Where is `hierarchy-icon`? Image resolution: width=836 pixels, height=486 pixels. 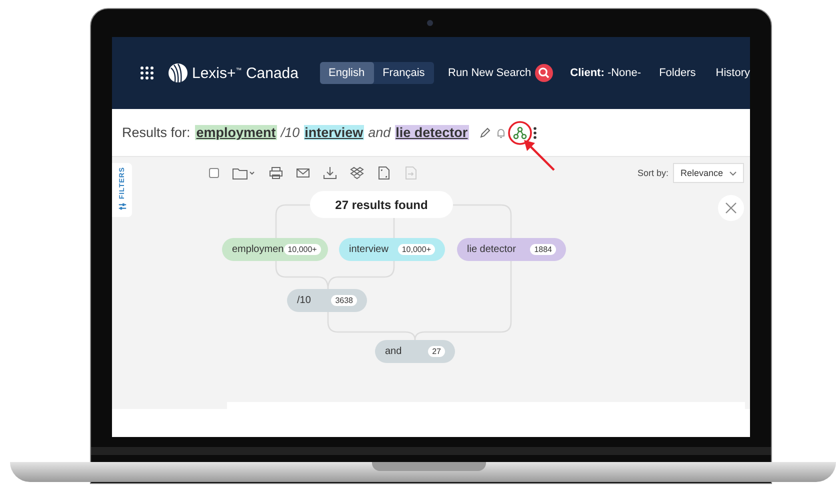
hierarchy-icon is located at coordinates (519, 133).